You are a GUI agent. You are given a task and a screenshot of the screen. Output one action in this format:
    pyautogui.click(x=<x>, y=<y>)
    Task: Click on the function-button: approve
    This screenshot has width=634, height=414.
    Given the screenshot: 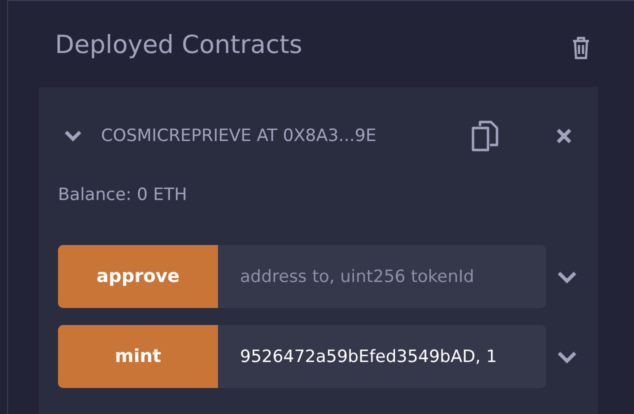 What is the action you would take?
    pyautogui.click(x=138, y=276)
    